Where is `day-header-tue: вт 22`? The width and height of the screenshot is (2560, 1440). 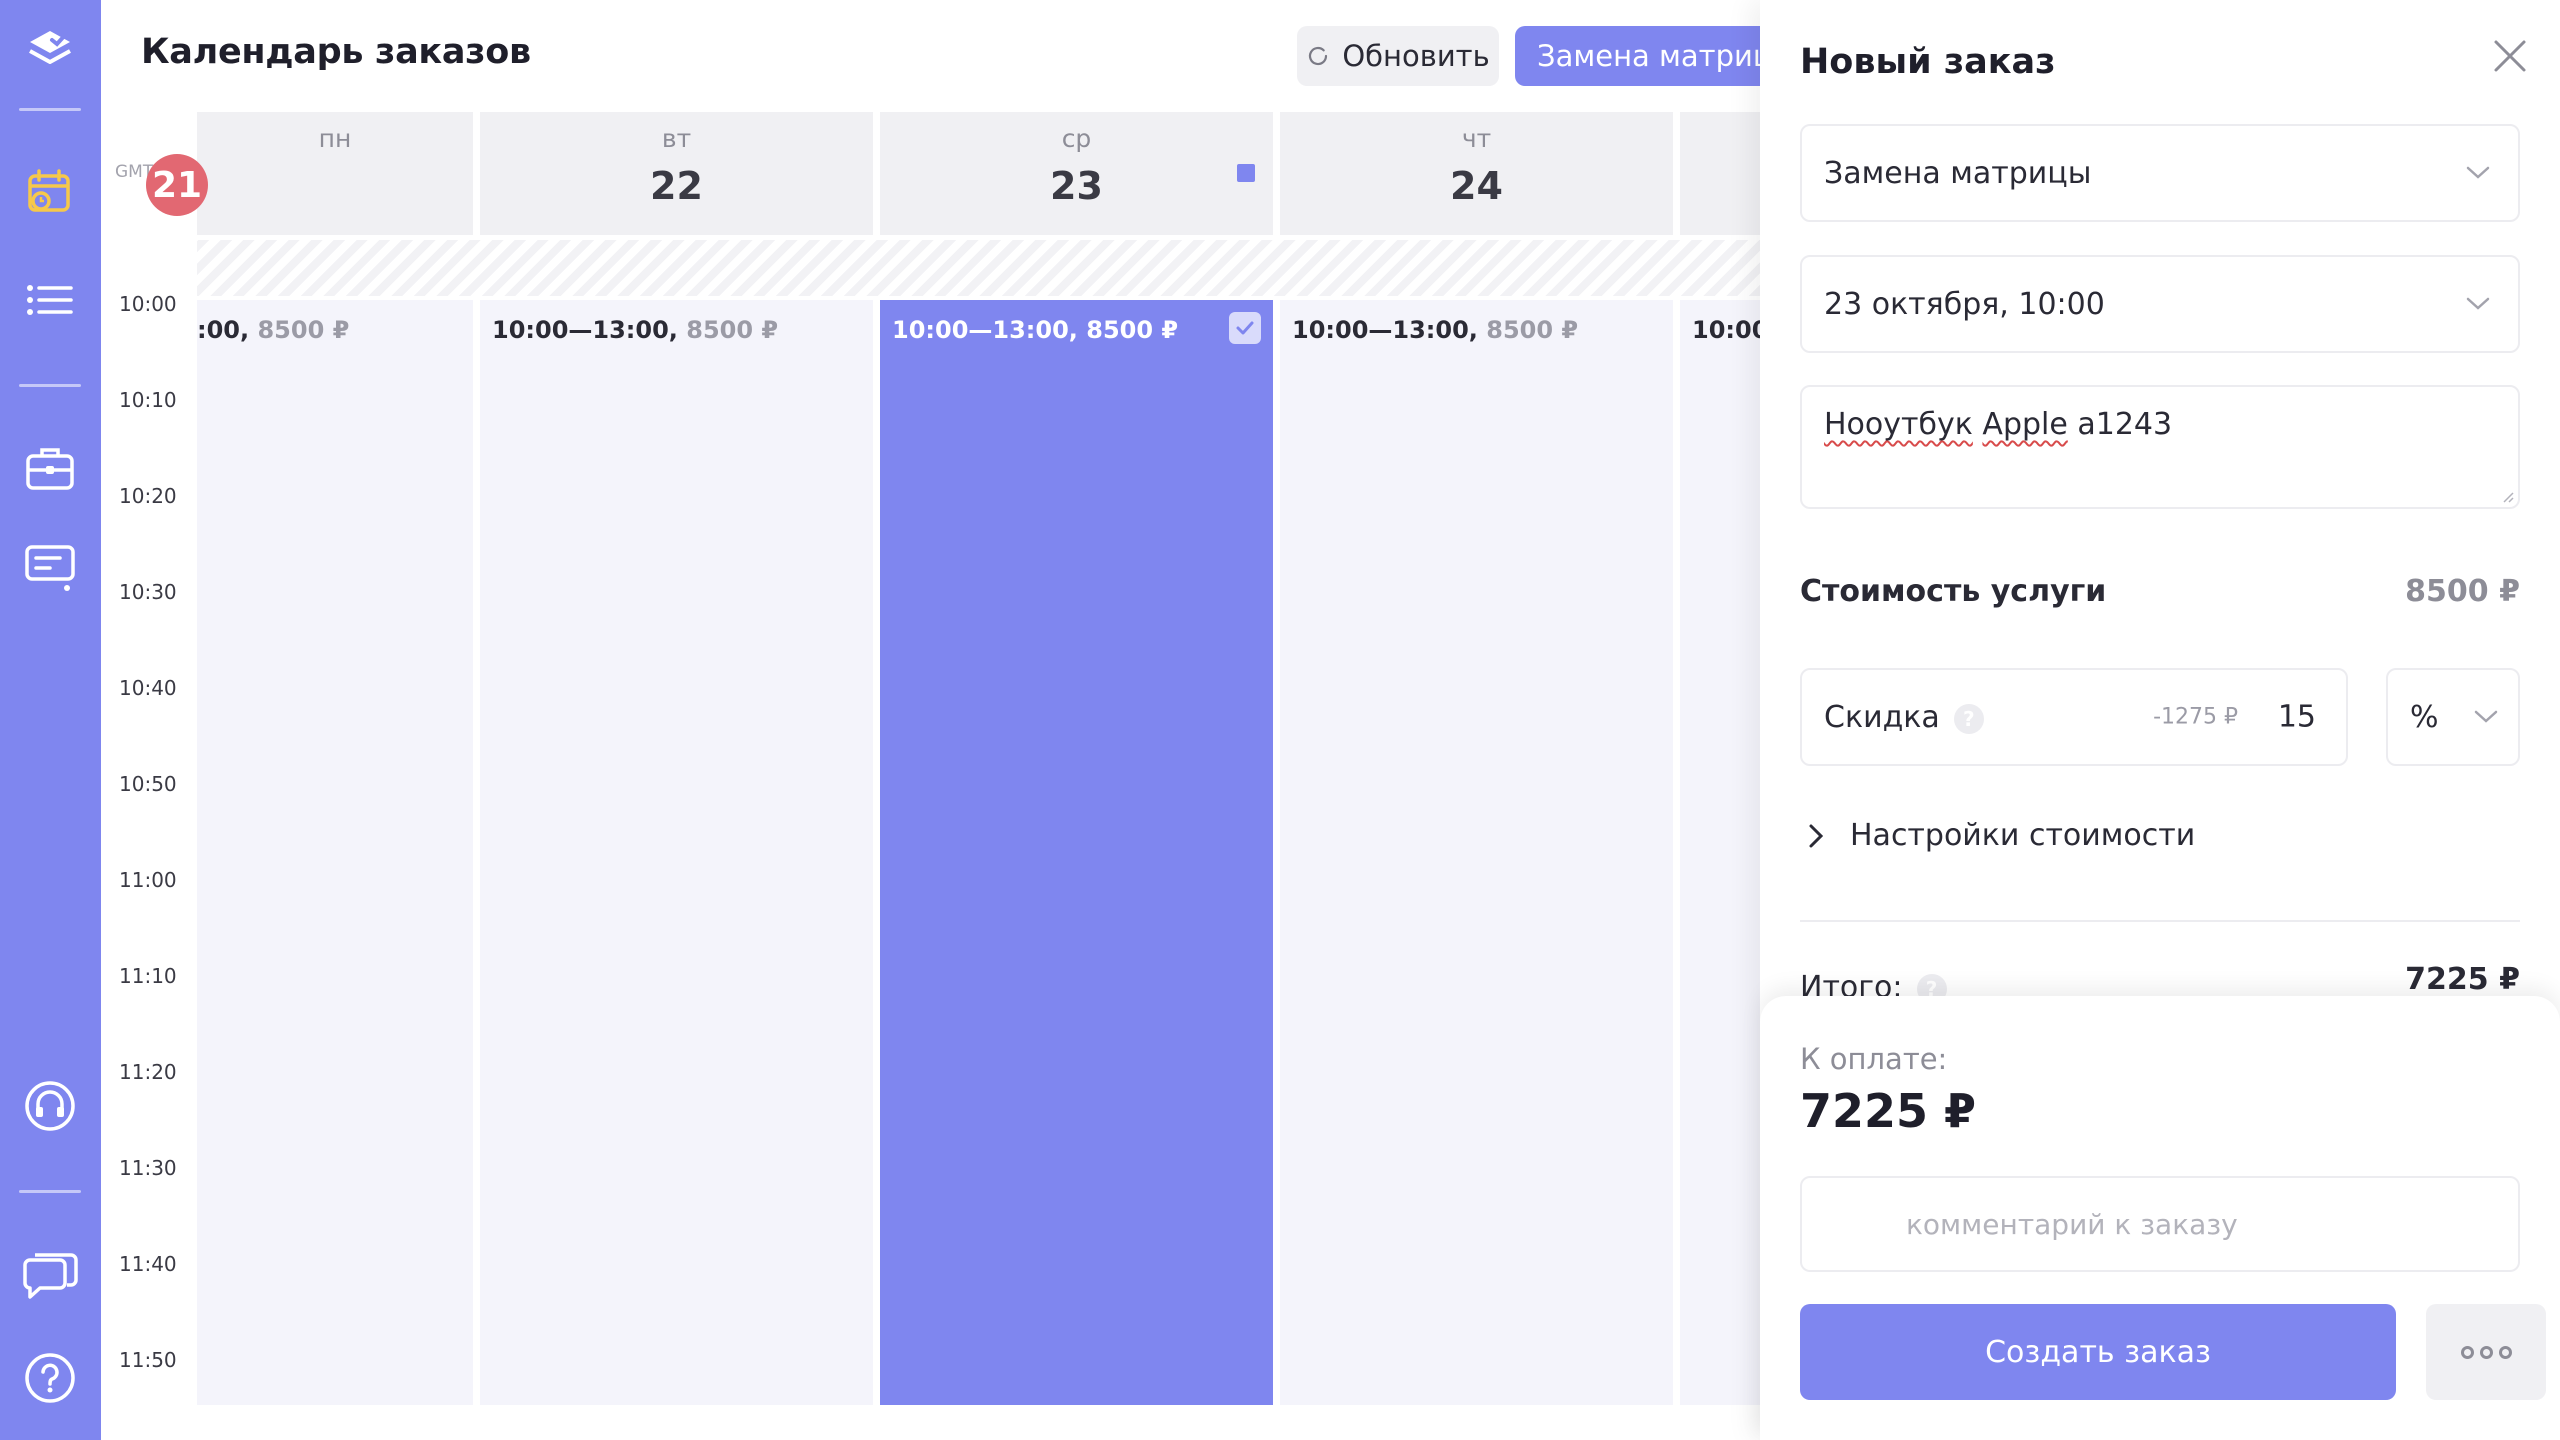
day-header-tue: вт 22 is located at coordinates (676, 173).